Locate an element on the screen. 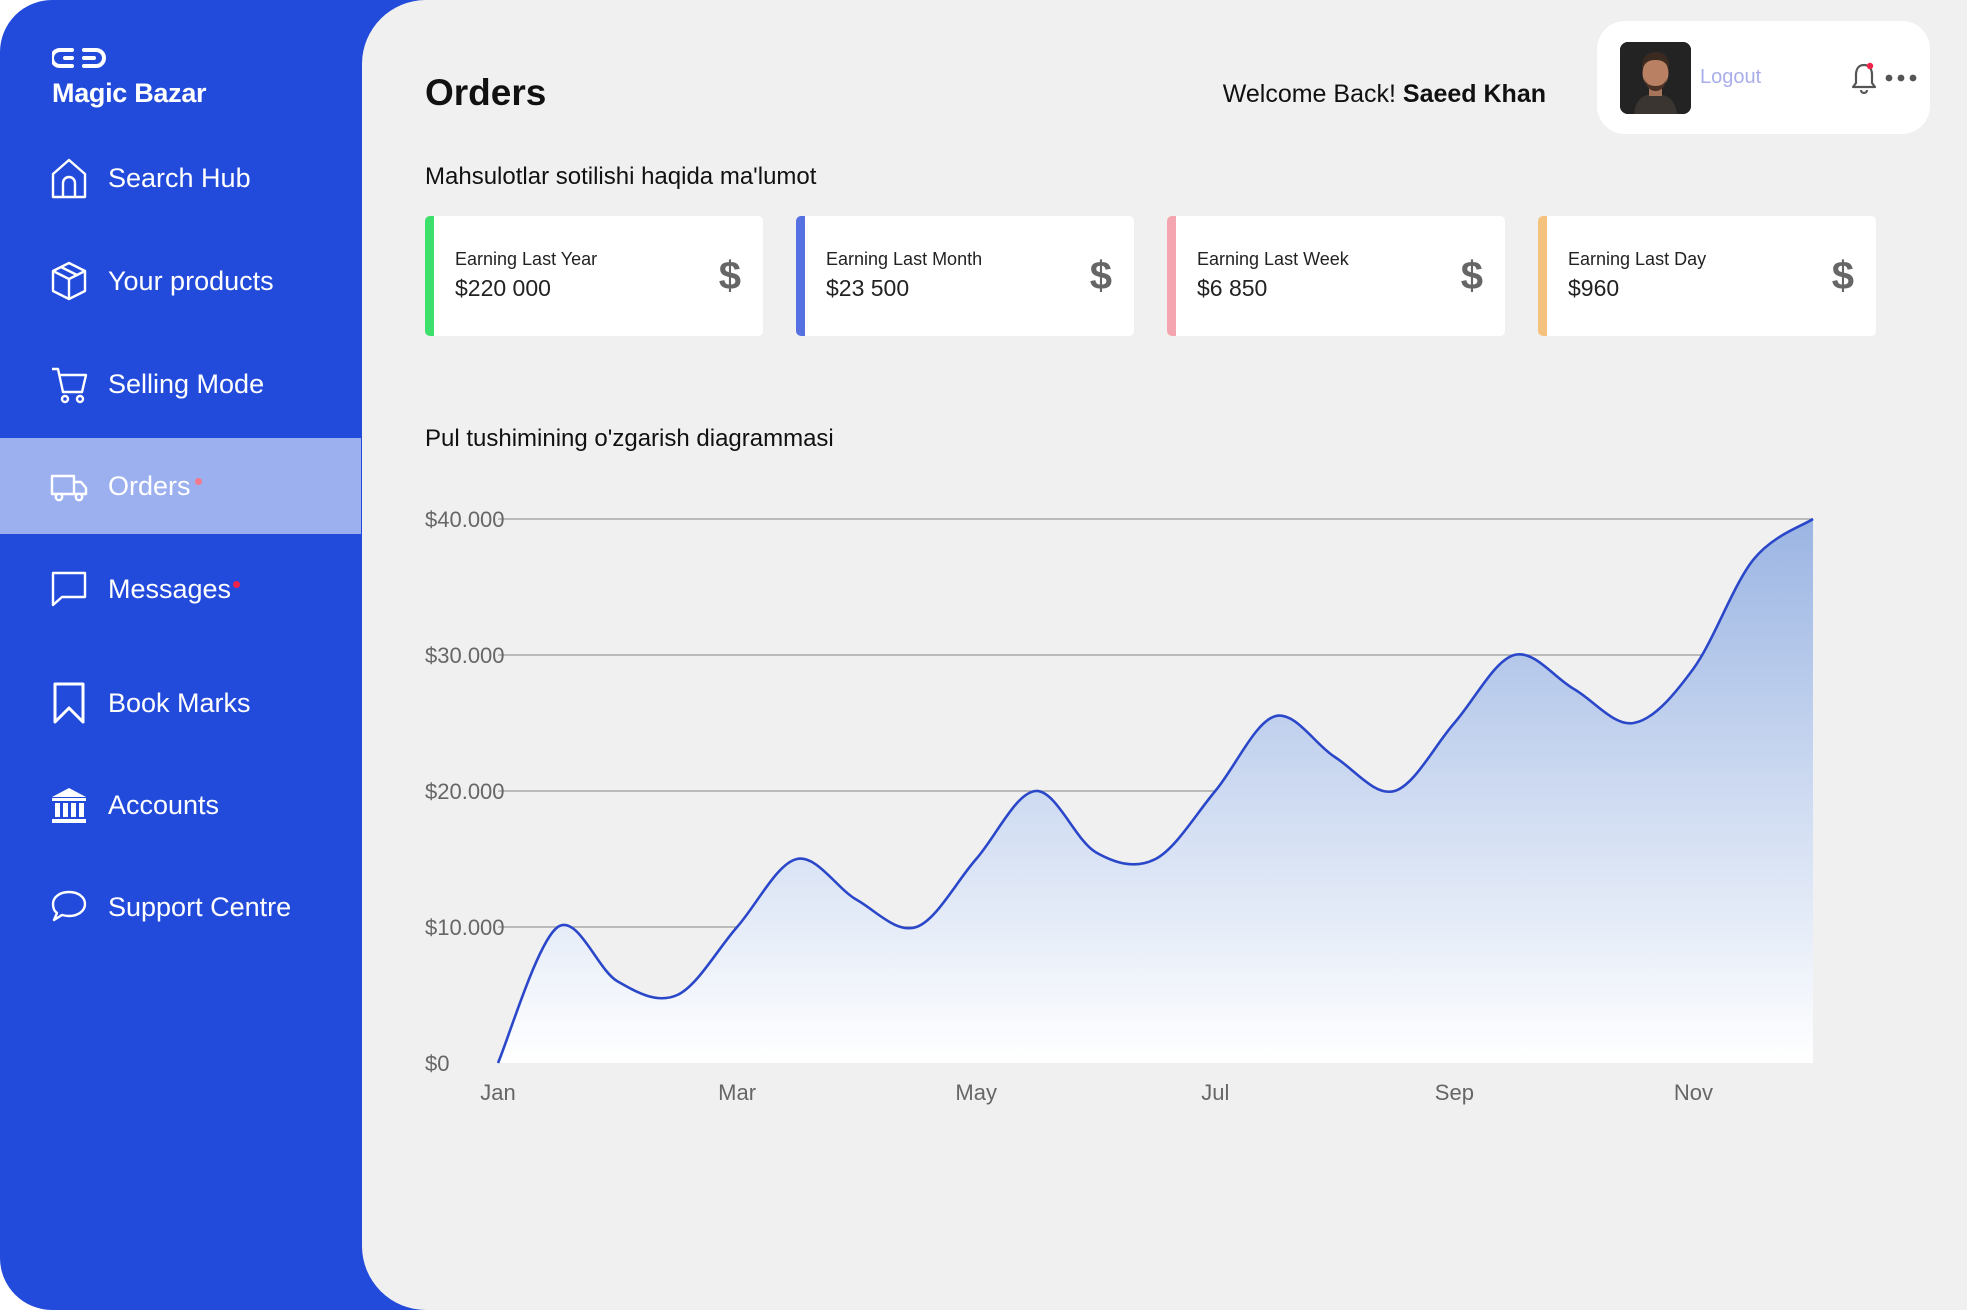  x-tick-label: Mar is located at coordinates (737, 1092).